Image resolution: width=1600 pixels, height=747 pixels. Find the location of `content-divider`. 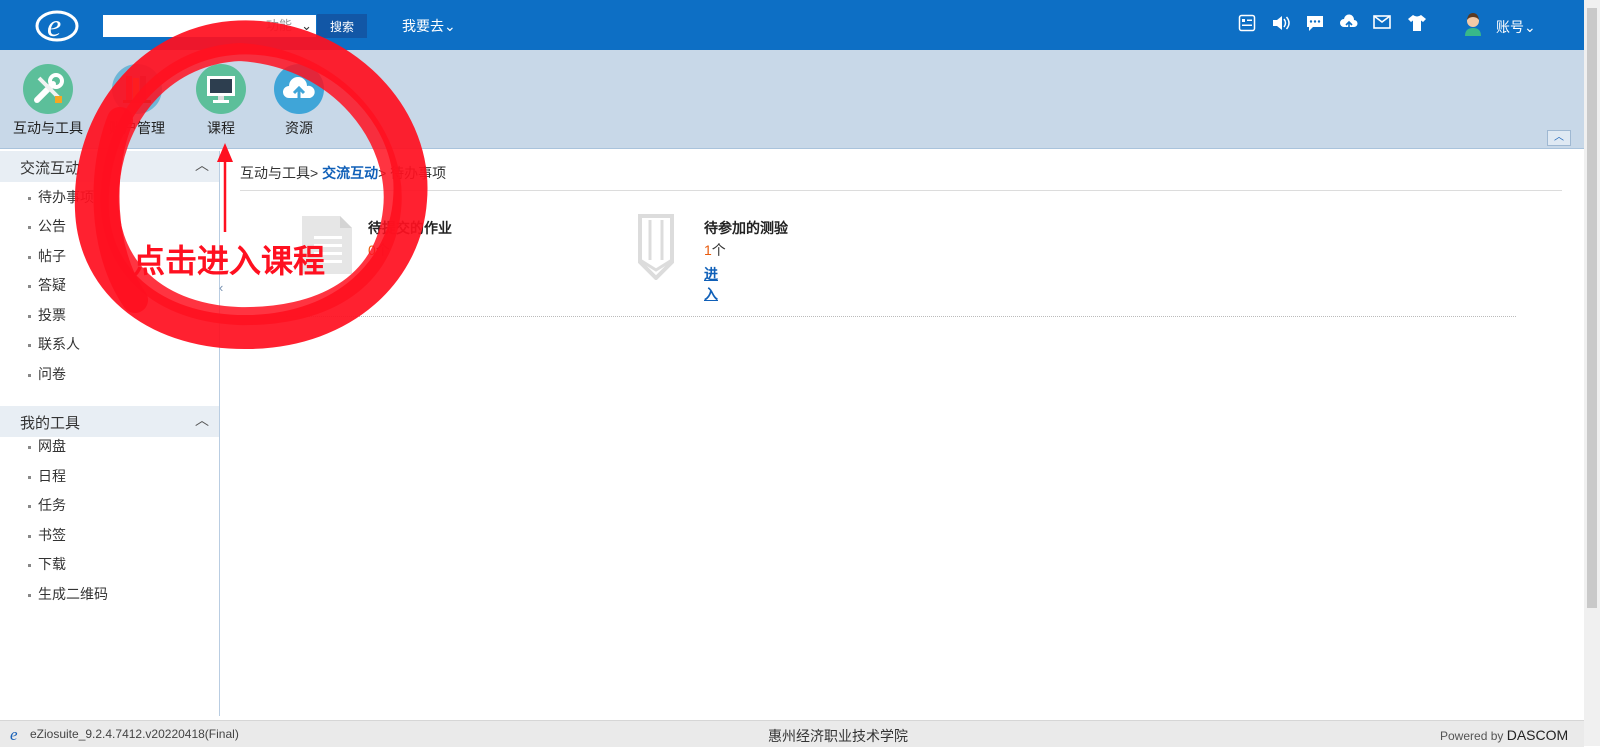

content-divider is located at coordinates (901, 316).